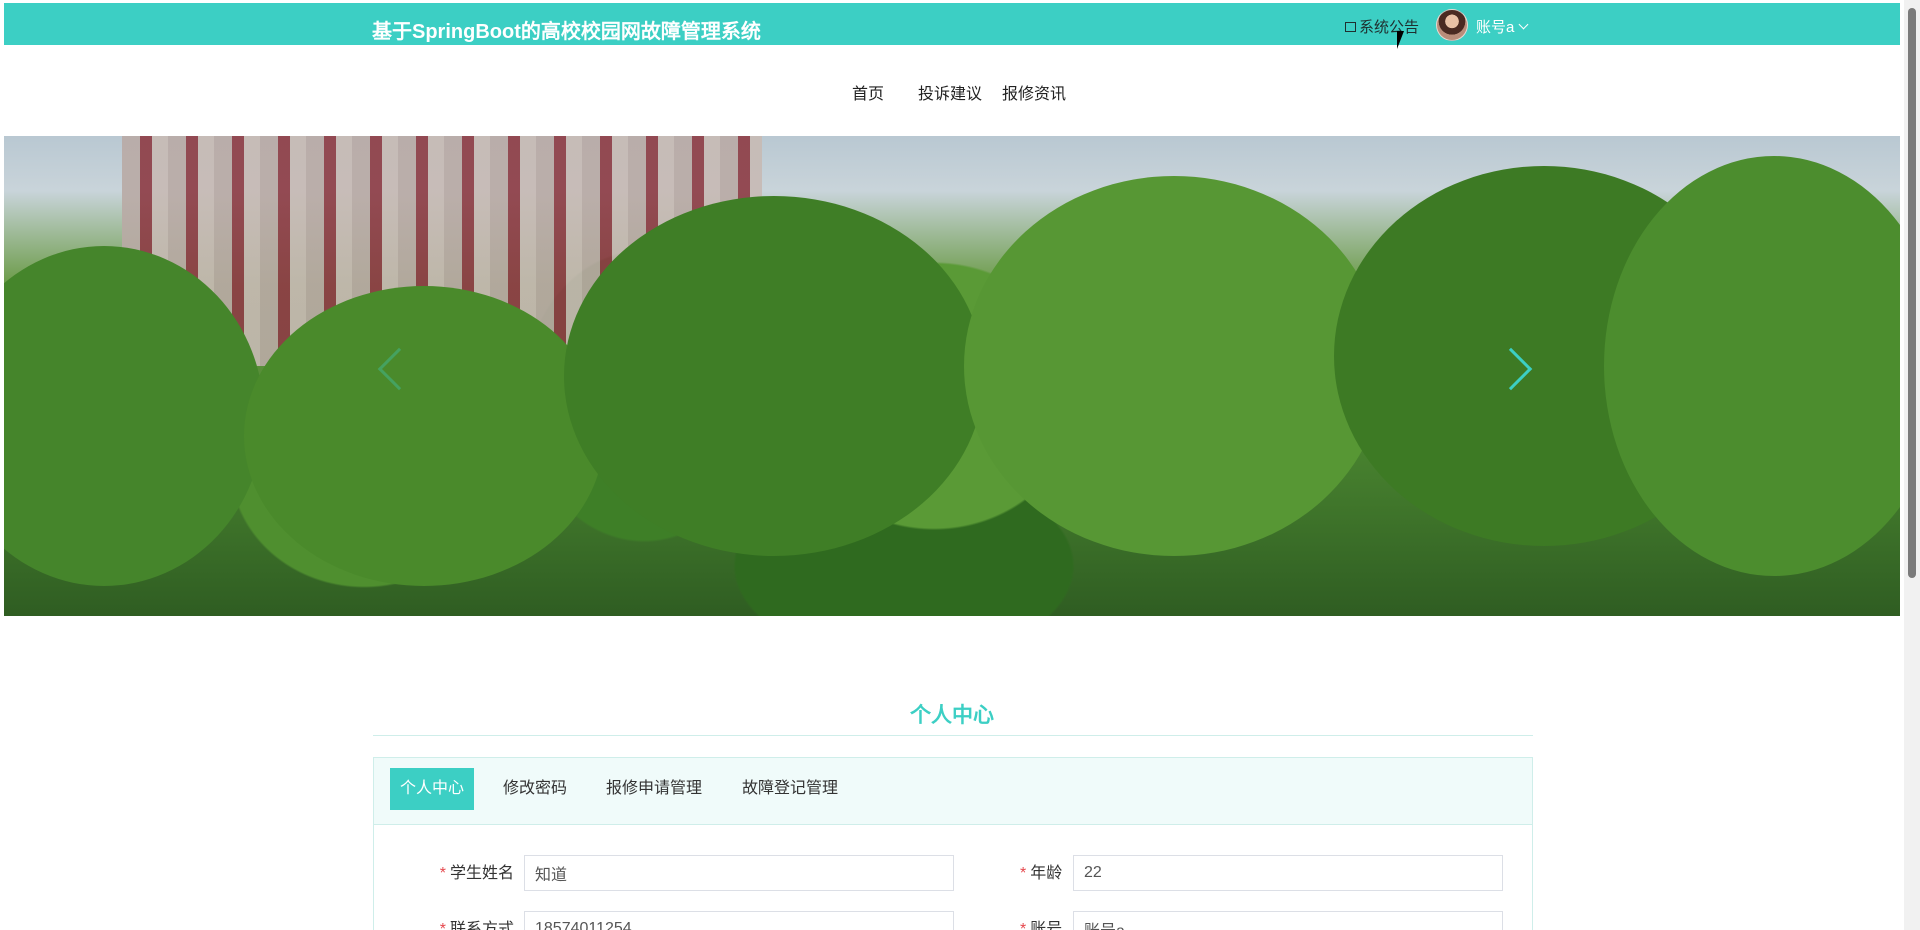  What do you see at coordinates (1452, 25) in the screenshot?
I see `avatar` at bounding box center [1452, 25].